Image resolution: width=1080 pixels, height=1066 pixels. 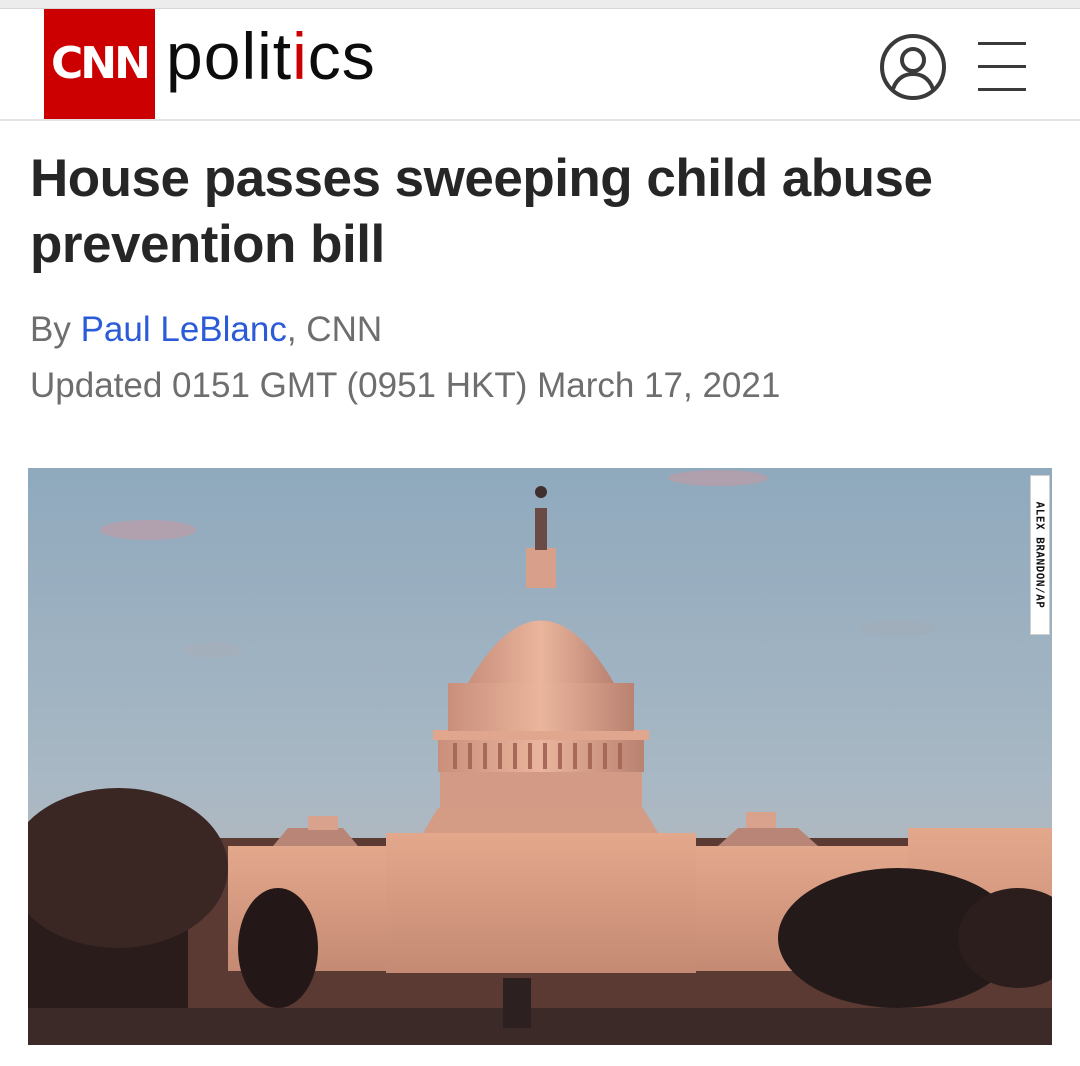 I want to click on cnn-logo-text: CNN, so click(x=101, y=63).